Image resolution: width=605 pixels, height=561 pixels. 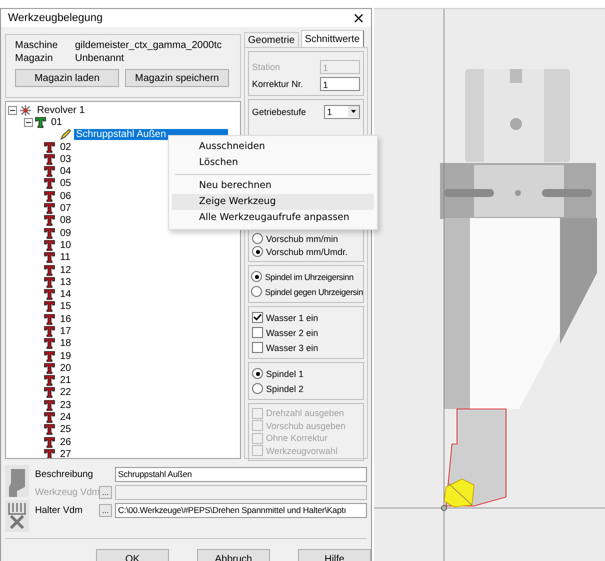 What do you see at coordinates (285, 389) in the screenshot?
I see `option-label: Spindel 2` at bounding box center [285, 389].